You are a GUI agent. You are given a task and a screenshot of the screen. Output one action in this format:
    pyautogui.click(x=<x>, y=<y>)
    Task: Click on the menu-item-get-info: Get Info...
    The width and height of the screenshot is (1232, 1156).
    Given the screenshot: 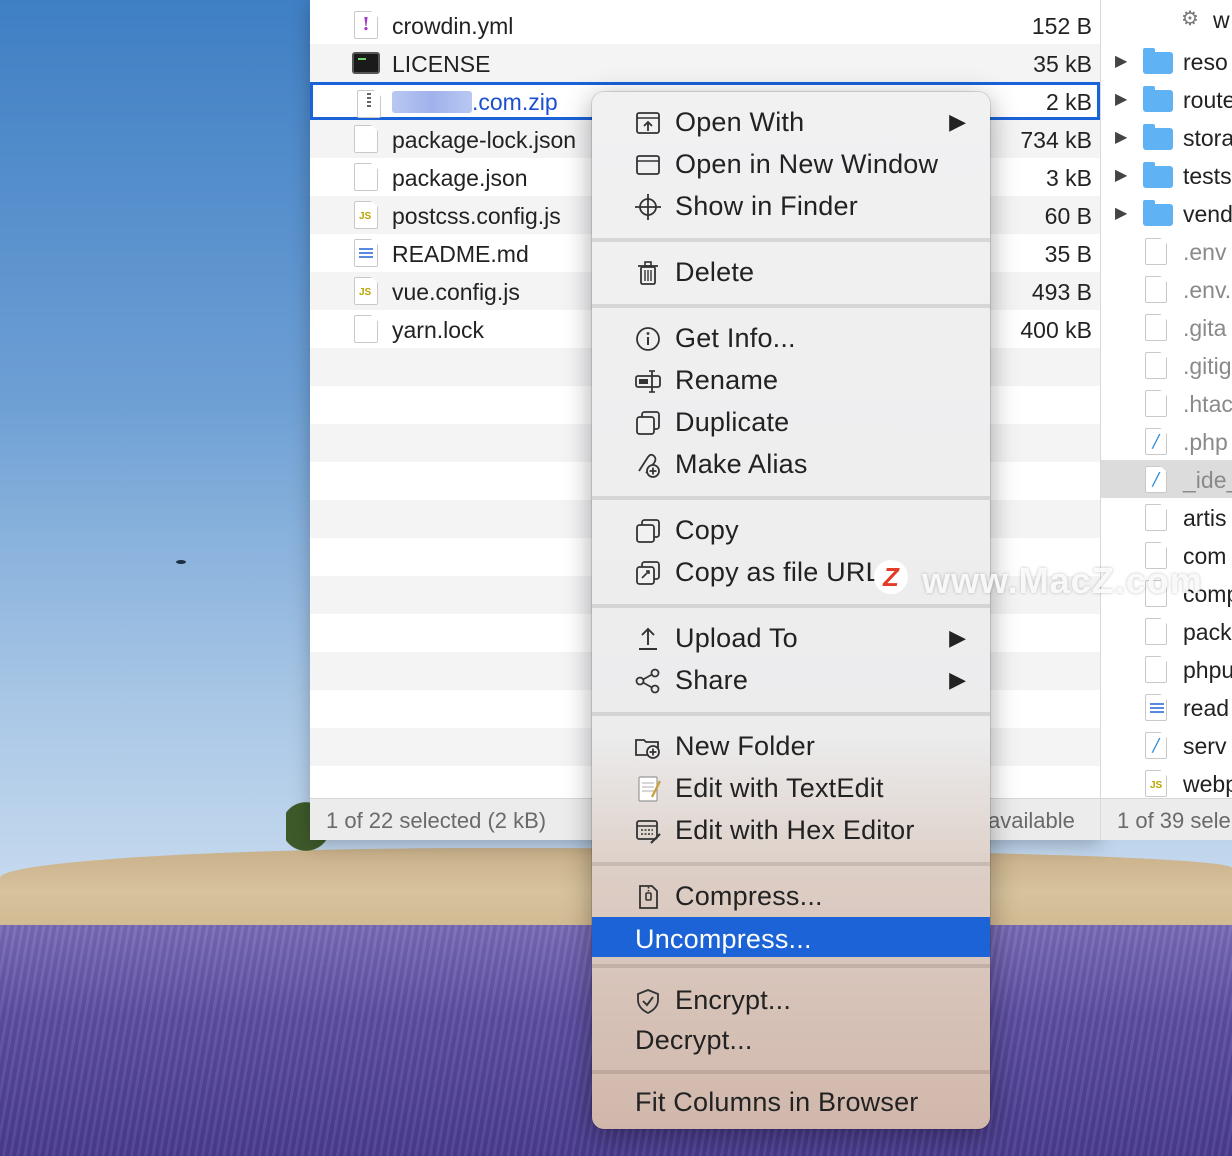 What is the action you would take?
    pyautogui.click(x=791, y=337)
    